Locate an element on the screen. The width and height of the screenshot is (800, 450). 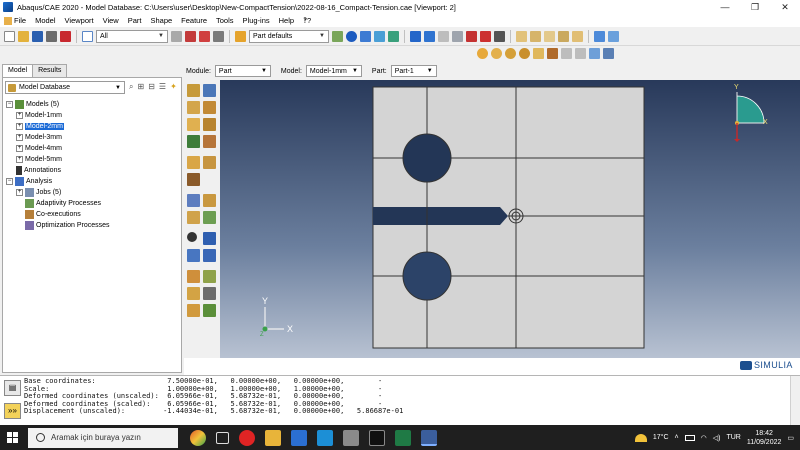
extrude-solid-icon is located at coordinates (193, 107).